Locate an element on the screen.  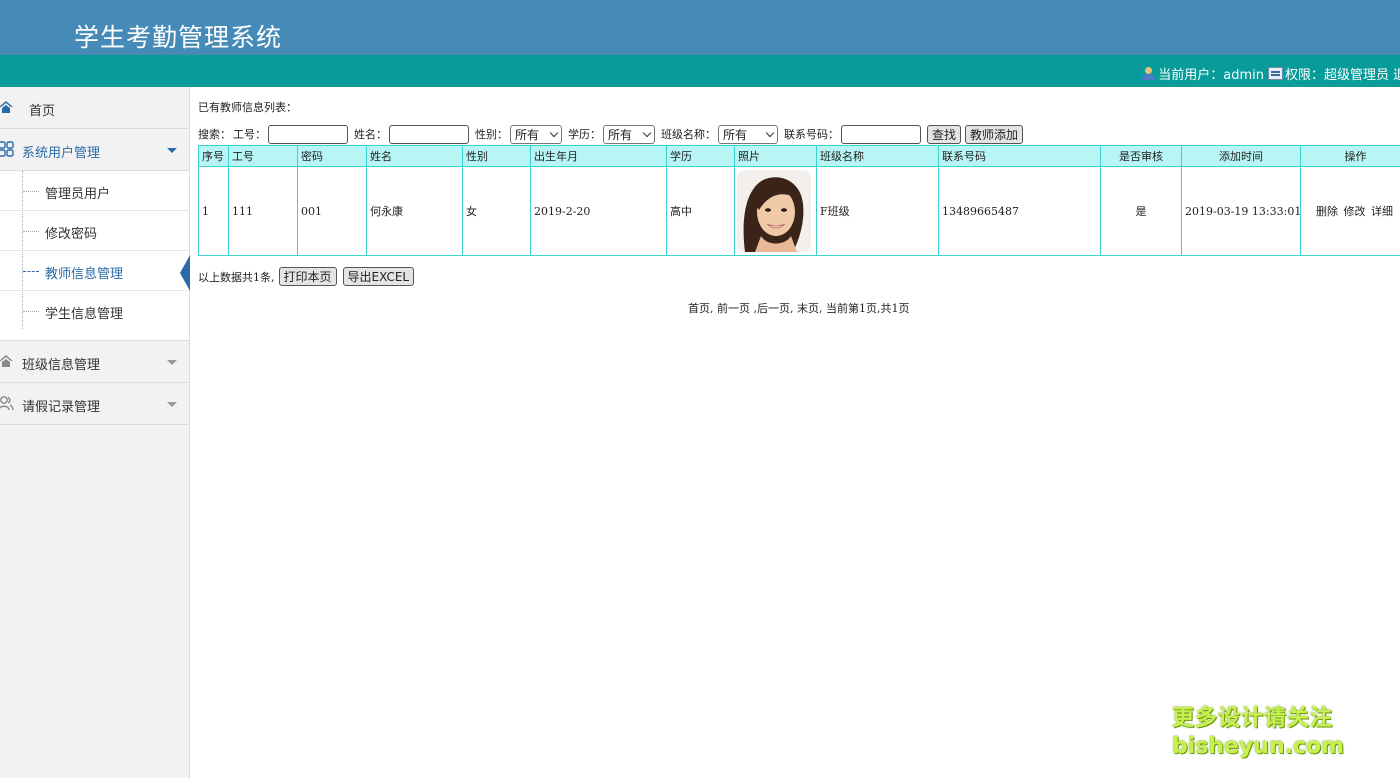
col-header: 照片 is located at coordinates (775, 156).